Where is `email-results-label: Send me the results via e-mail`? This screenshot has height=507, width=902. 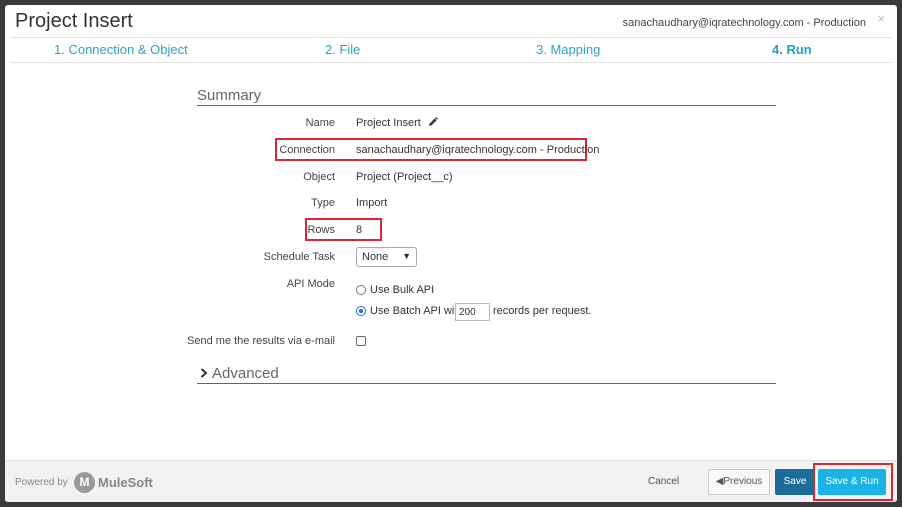 email-results-label: Send me the results via e-mail is located at coordinates (261, 341).